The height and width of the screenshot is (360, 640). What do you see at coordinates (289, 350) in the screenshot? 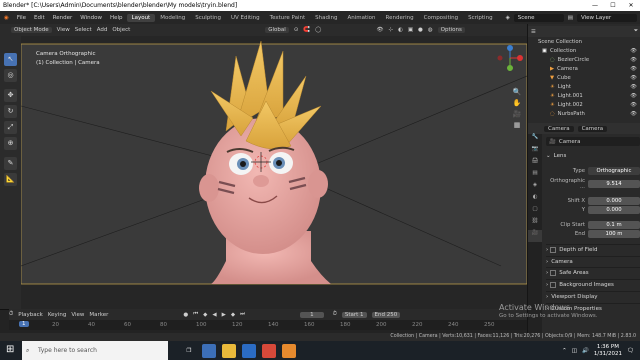
I see `blender-taskbar-icon` at bounding box center [289, 350].